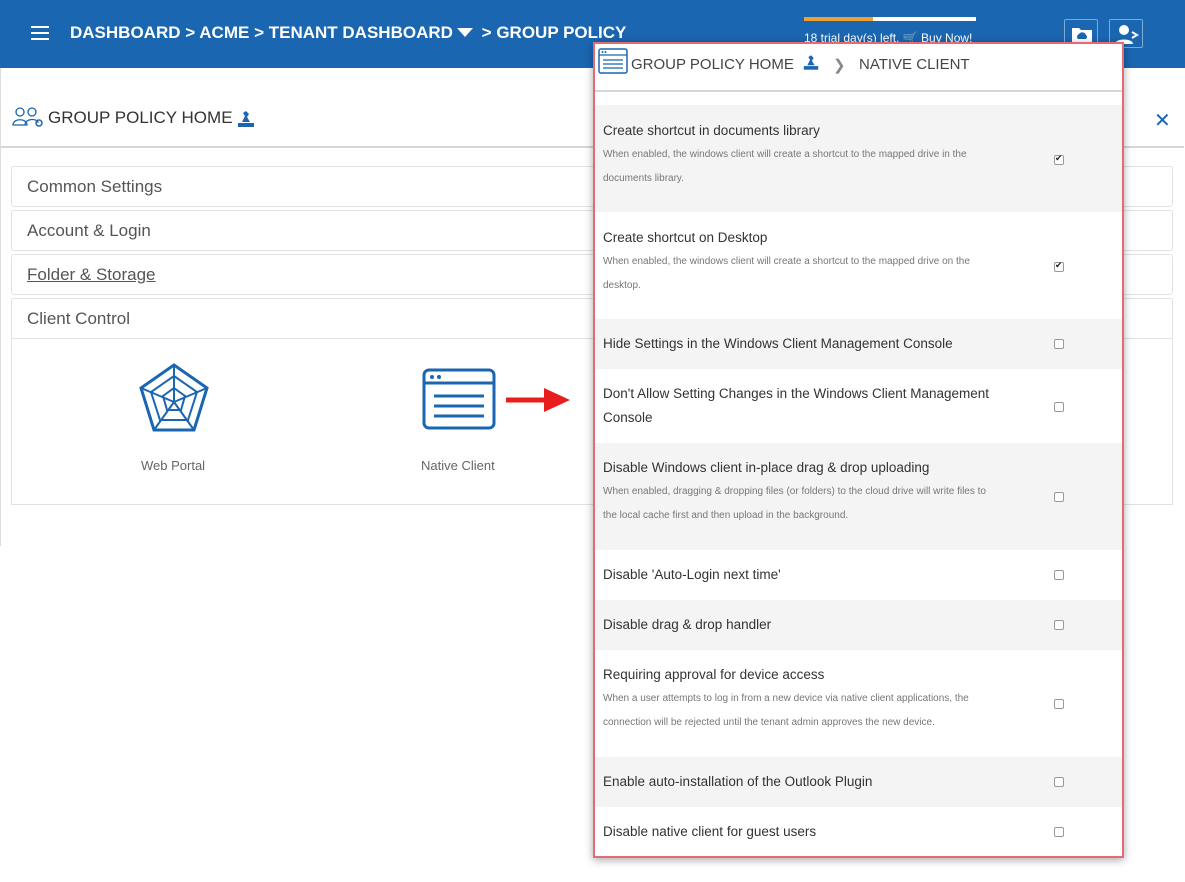  Describe the element at coordinates (692, 574) in the screenshot. I see `setting-title: Disable 'Auto-Login next time'` at that location.